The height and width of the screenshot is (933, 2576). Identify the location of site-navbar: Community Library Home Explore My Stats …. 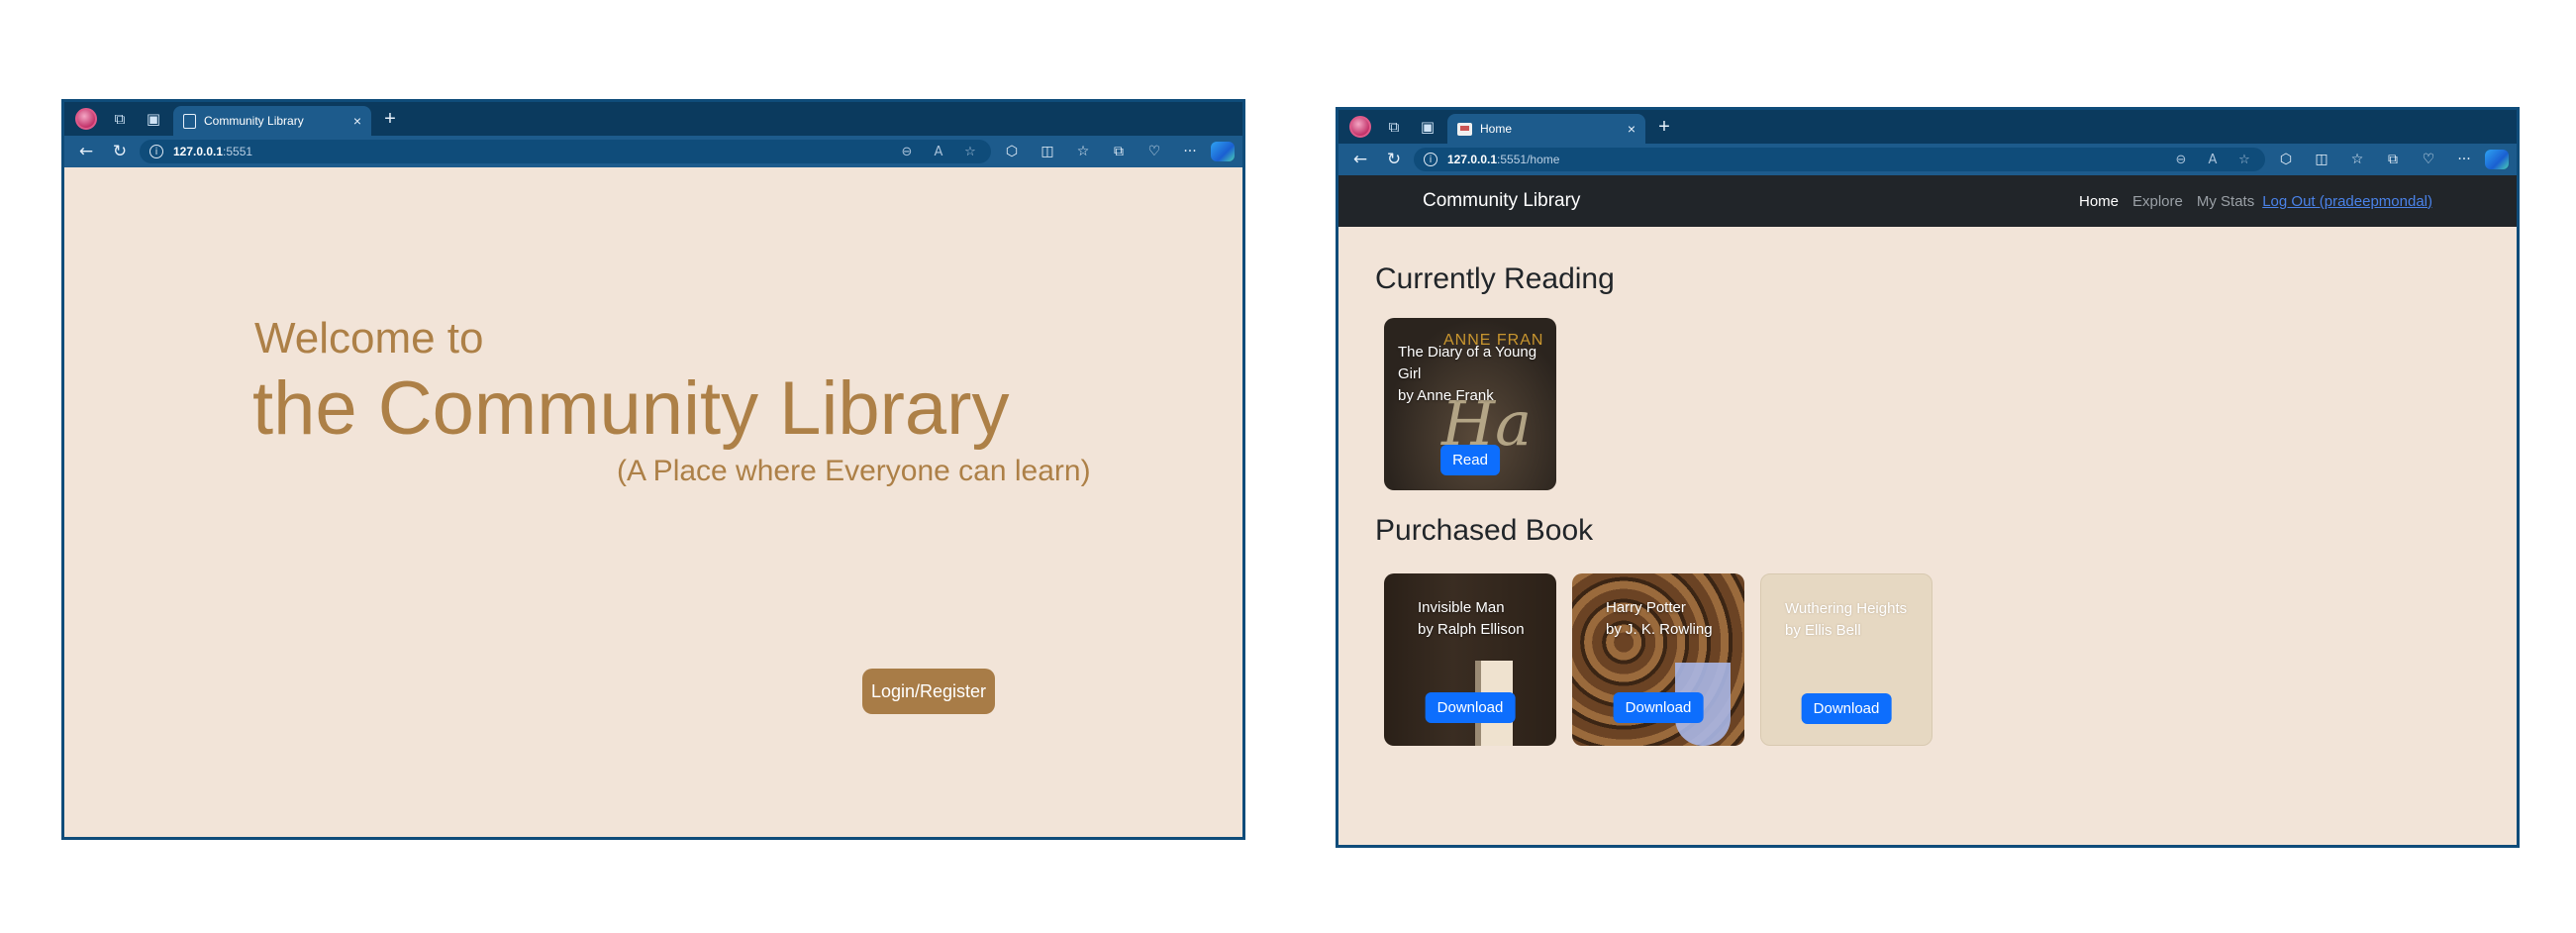
(1928, 201).